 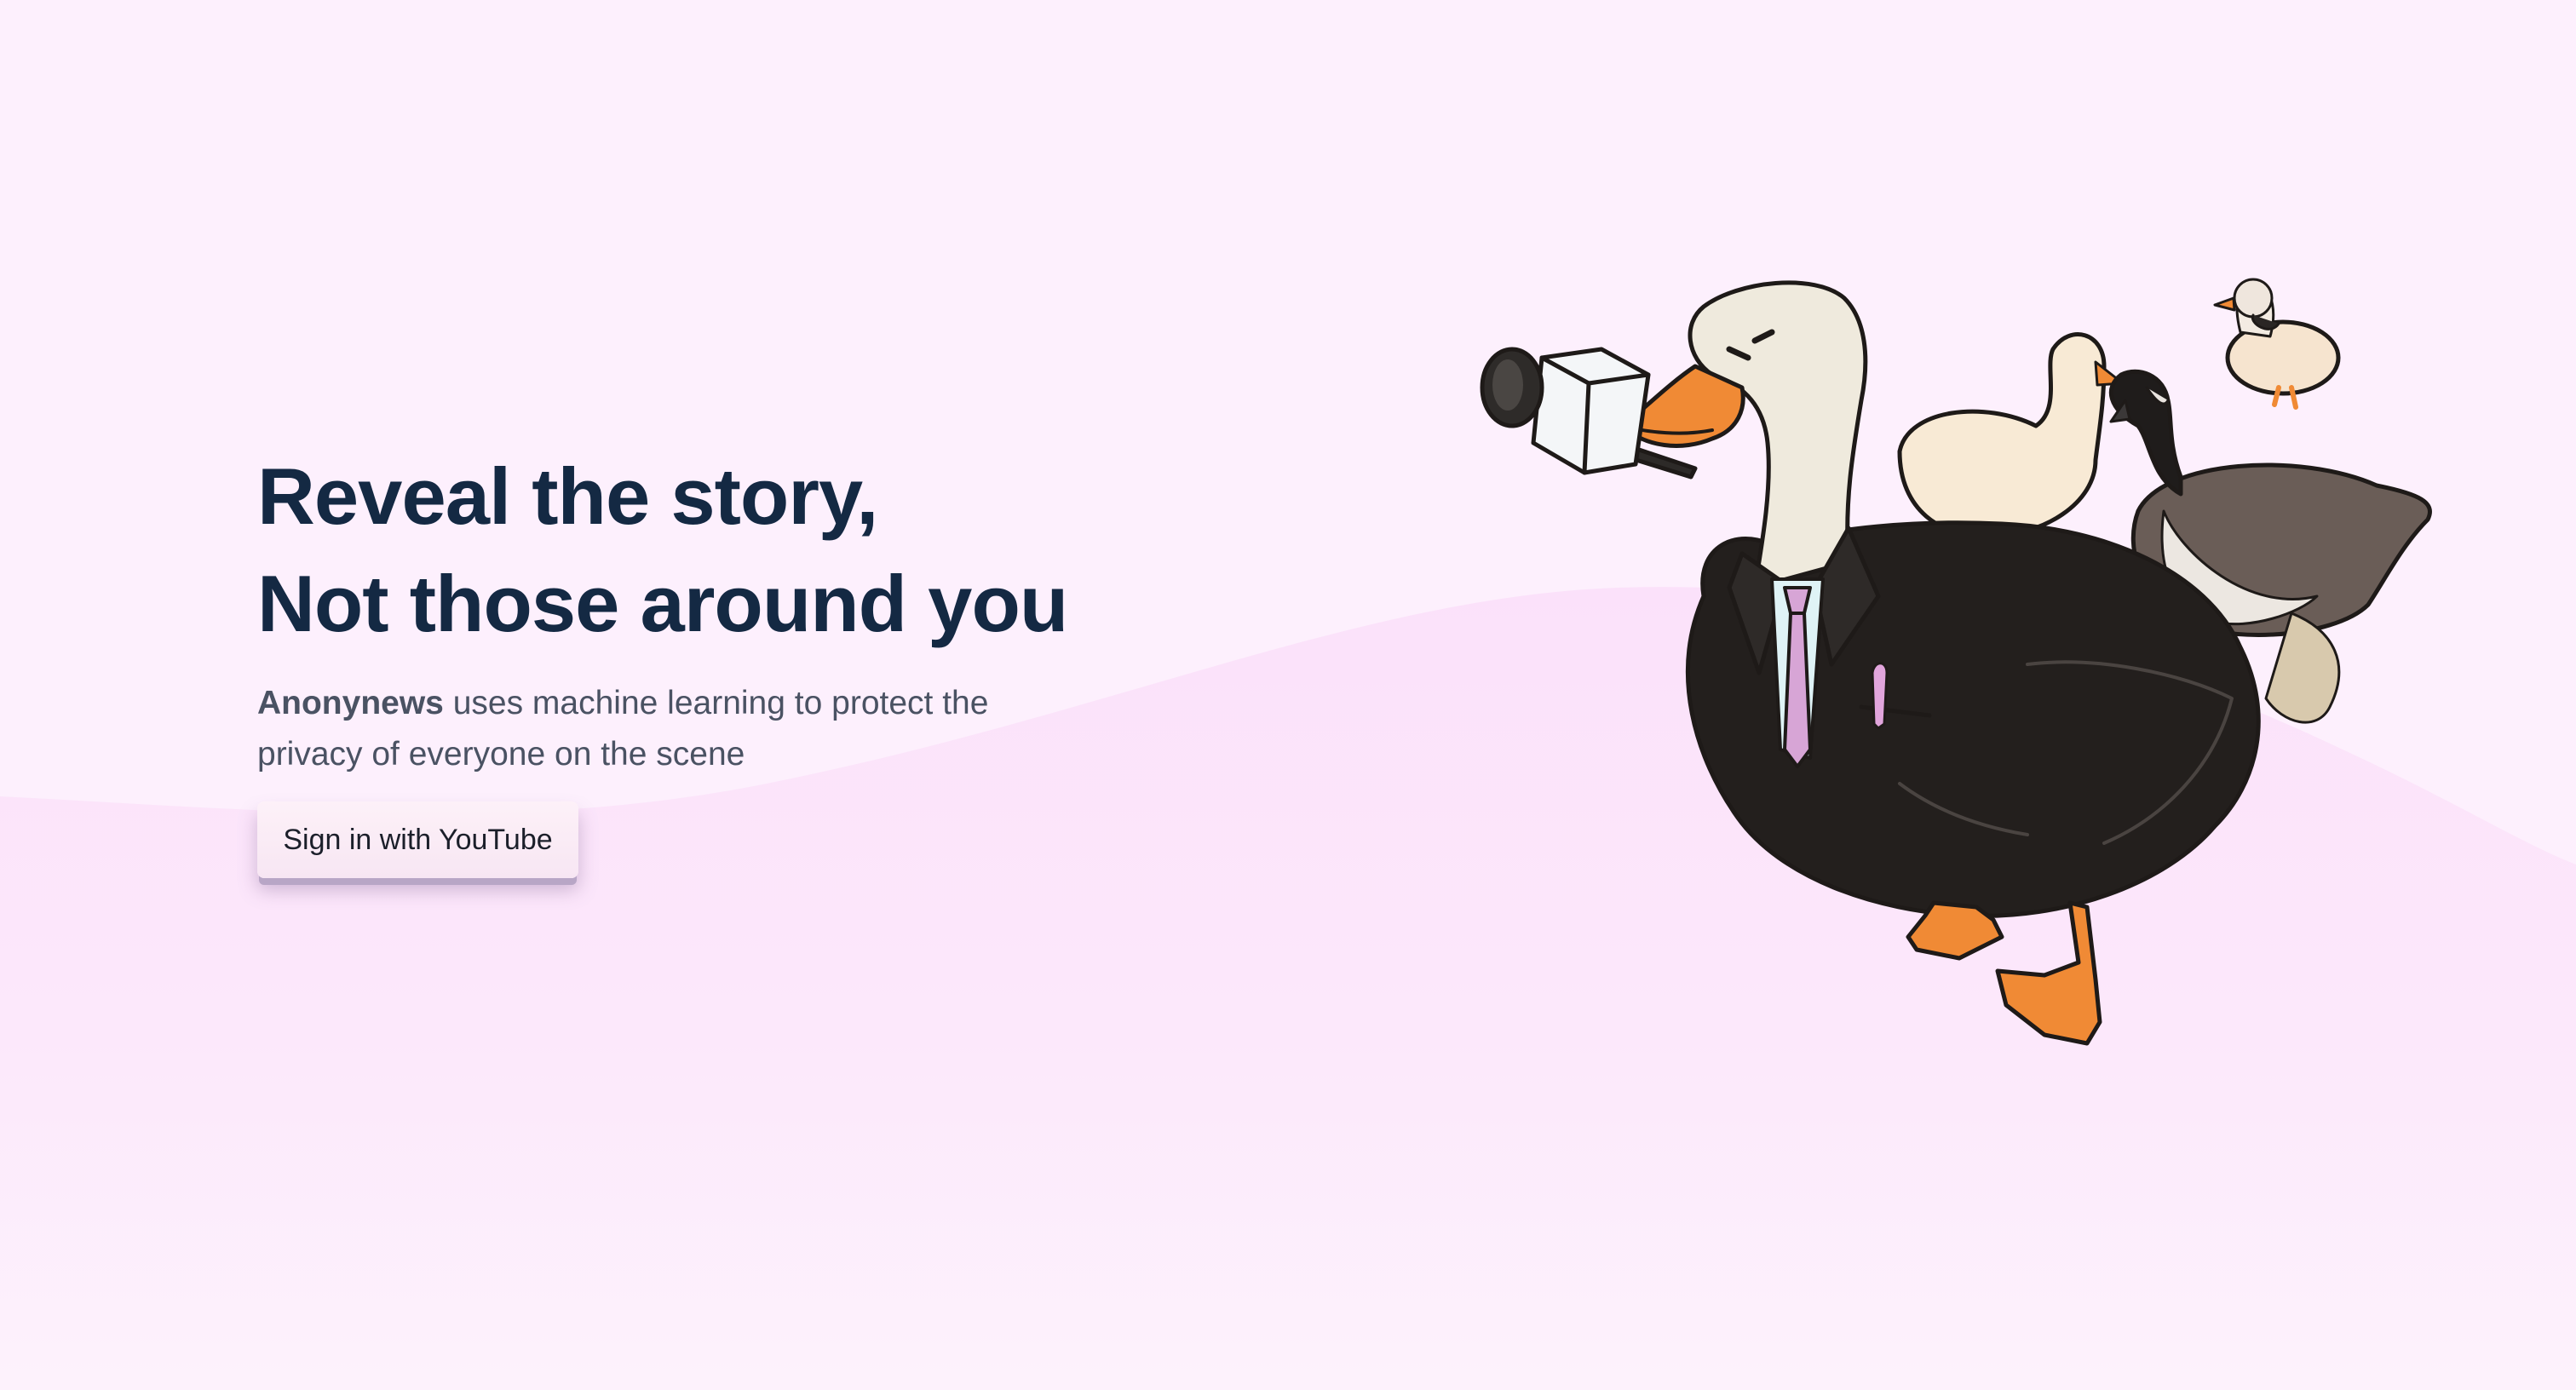 I want to click on hero-headline: Reveal the story, Not those around you, so click(x=726, y=550).